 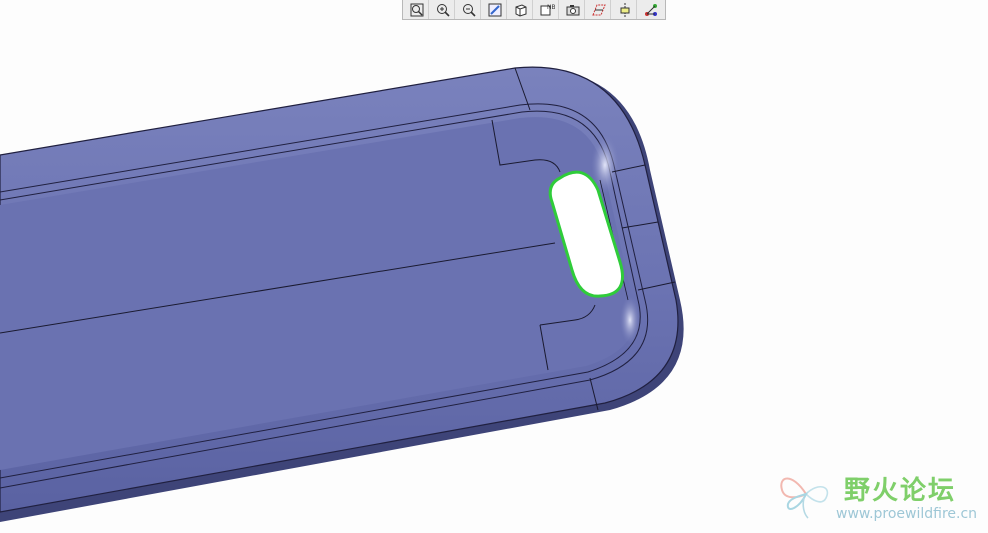 I want to click on saved-views-icon: NB, so click(x=547, y=9).